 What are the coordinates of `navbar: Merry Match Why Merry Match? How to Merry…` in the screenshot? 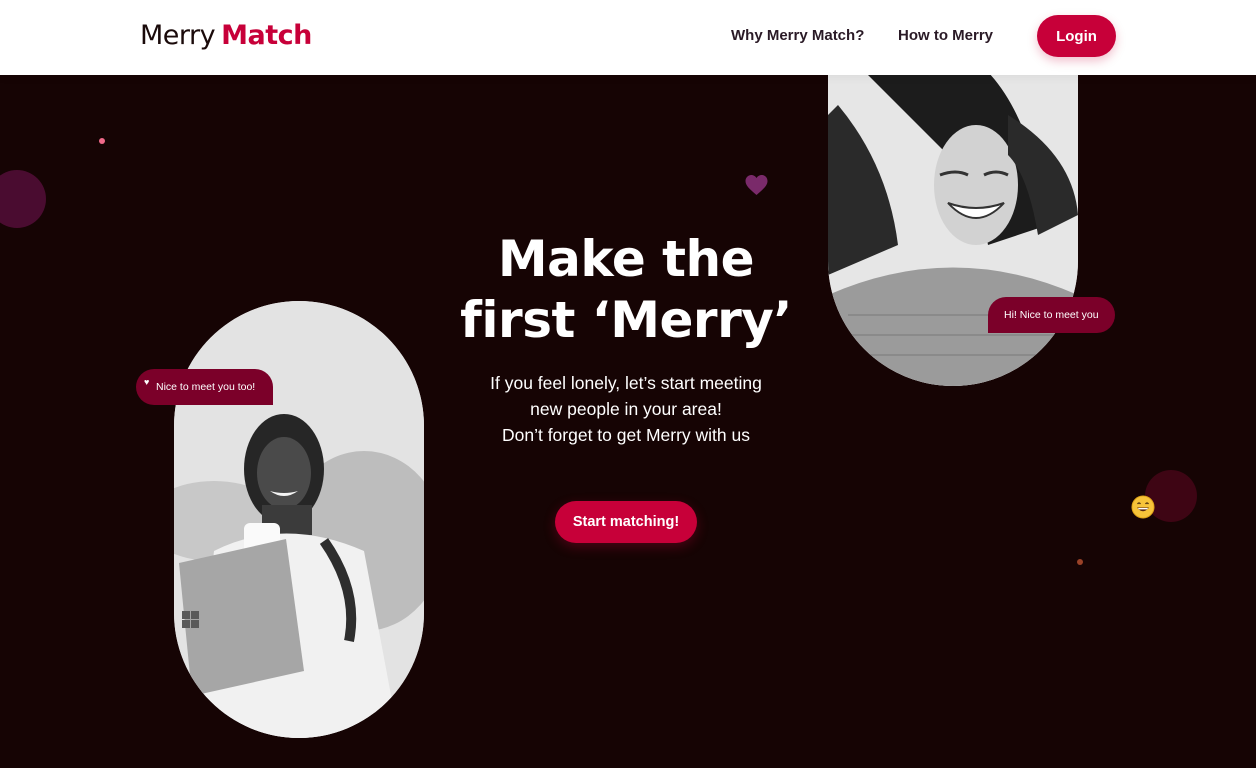 It's located at (628, 37).